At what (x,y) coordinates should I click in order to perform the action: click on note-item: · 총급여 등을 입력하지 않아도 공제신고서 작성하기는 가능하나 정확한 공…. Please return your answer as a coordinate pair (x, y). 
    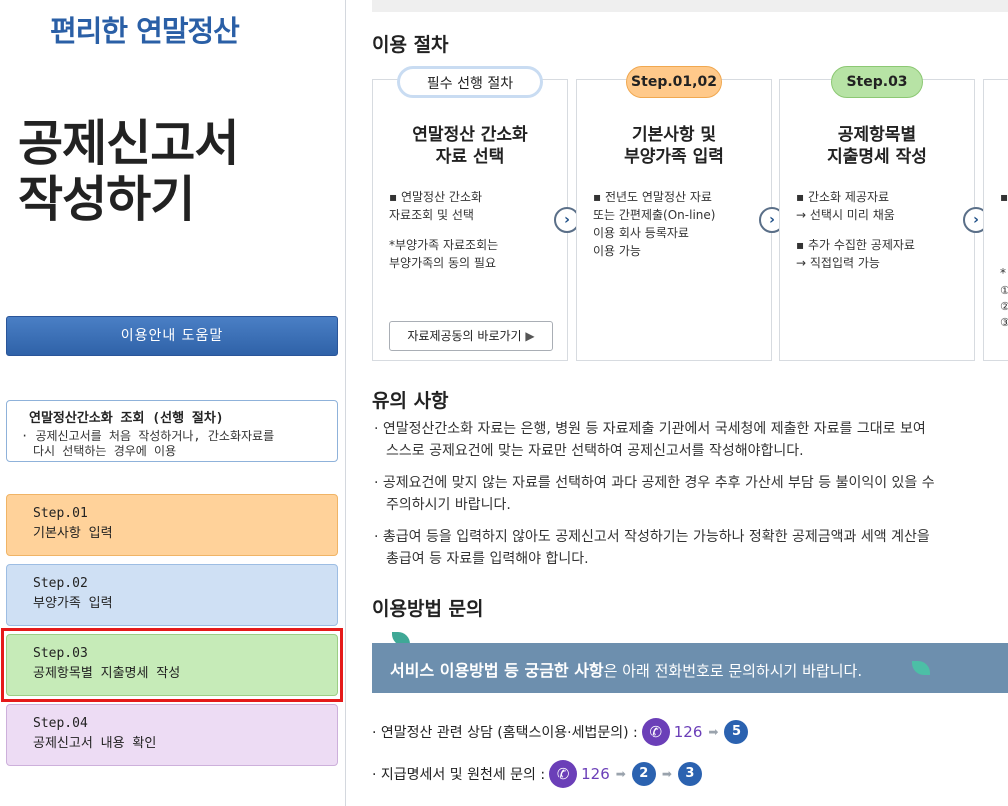
    Looking at the image, I should click on (652, 548).